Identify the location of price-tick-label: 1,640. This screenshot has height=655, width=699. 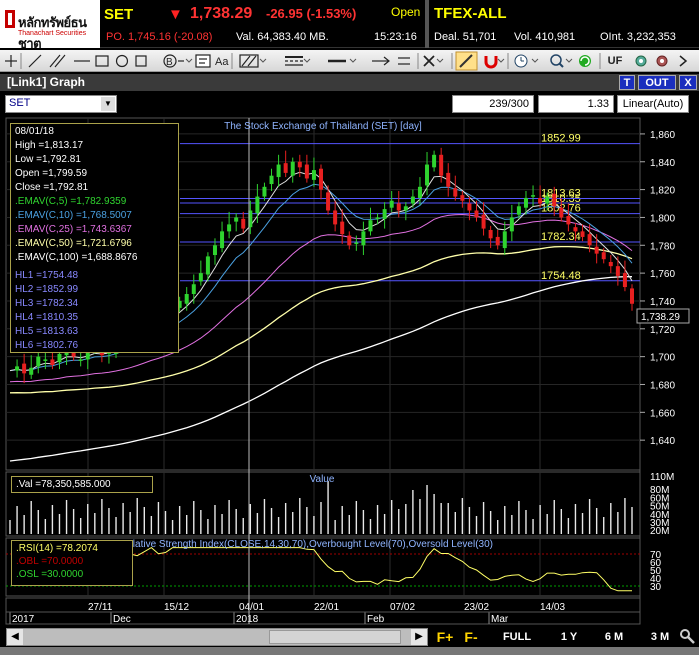
(662, 441).